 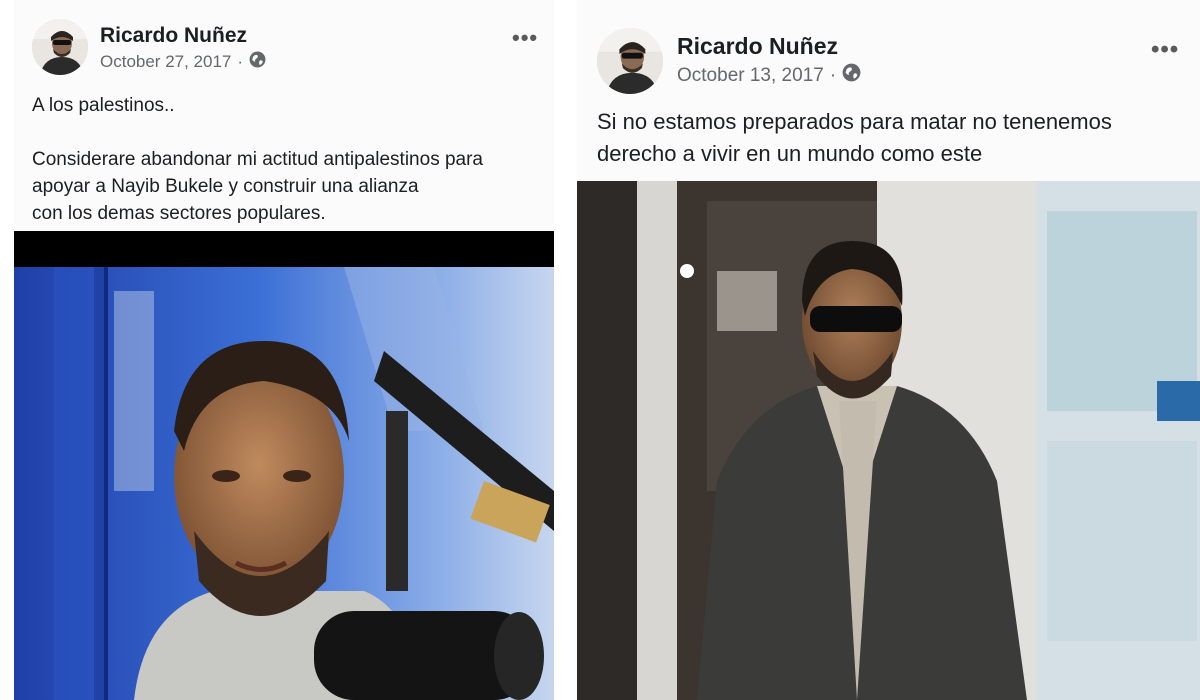 I want to click on post-meta: October 13, 2017 ·, so click(x=769, y=75).